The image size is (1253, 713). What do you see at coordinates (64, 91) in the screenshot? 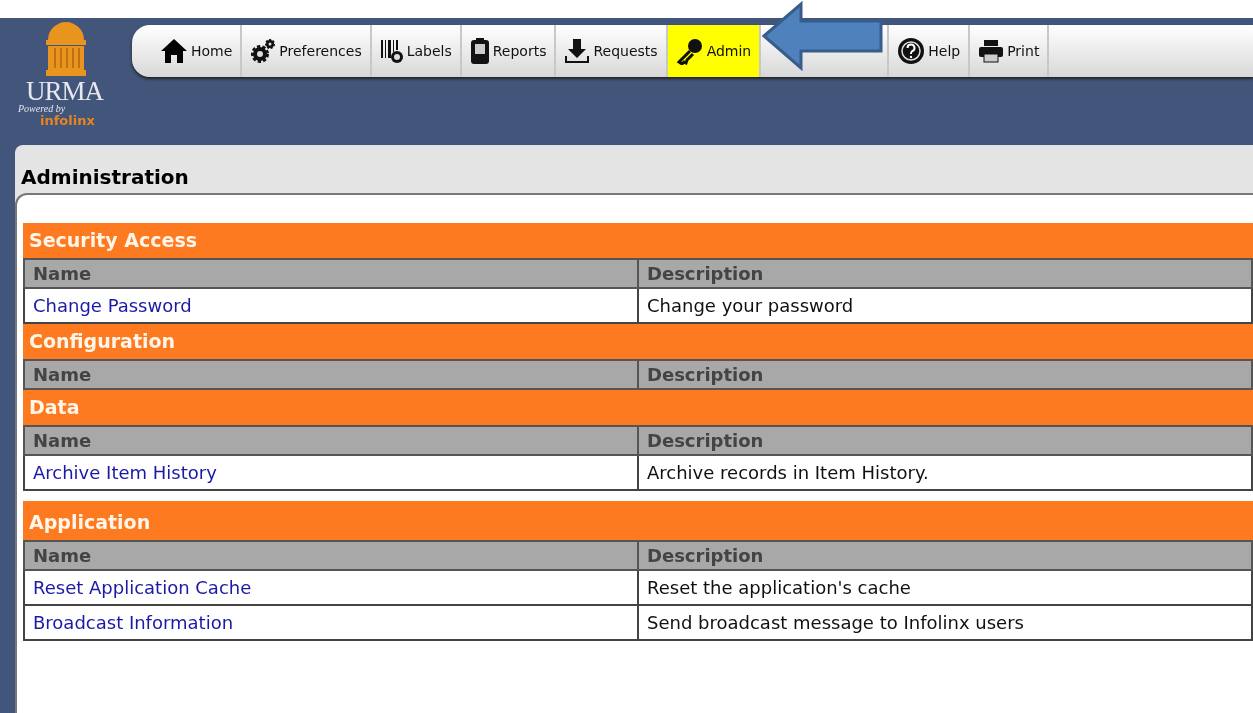
I see `logo-title: URMA` at bounding box center [64, 91].